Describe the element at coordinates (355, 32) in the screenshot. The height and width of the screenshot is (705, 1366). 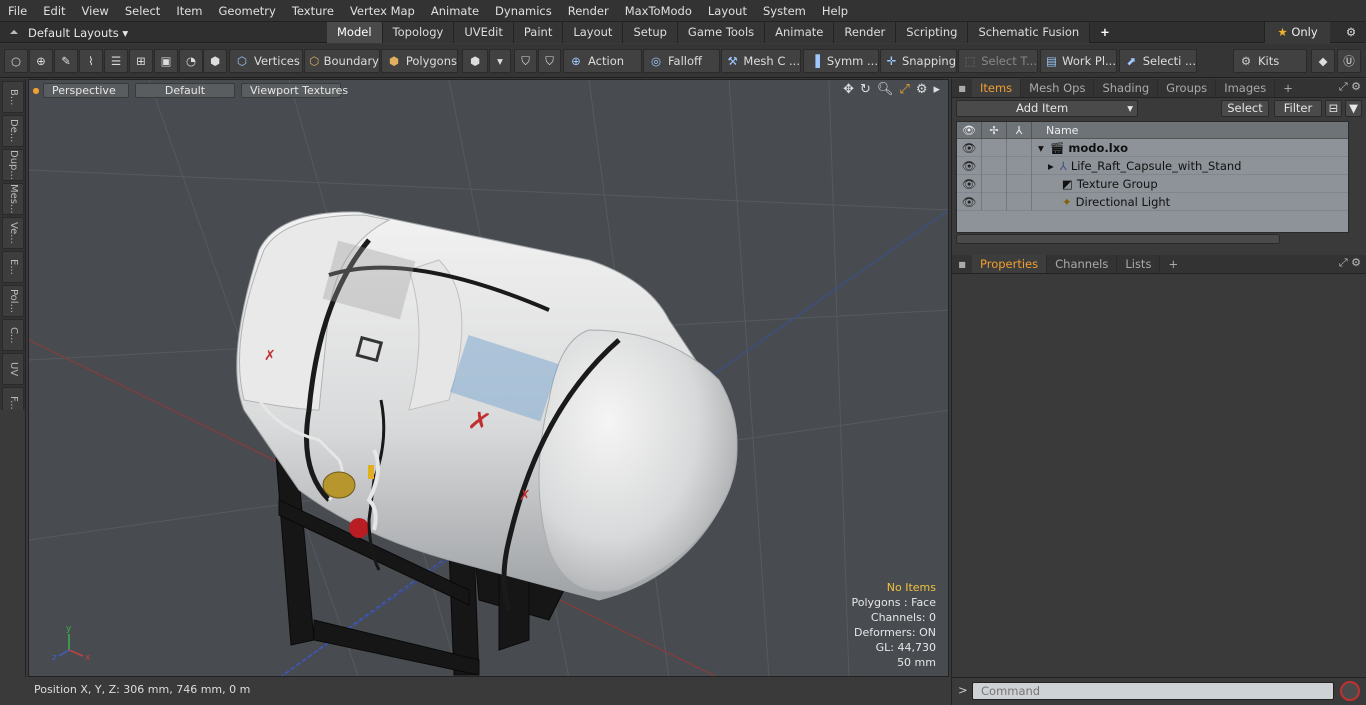
I see `tab-model: Model` at that location.